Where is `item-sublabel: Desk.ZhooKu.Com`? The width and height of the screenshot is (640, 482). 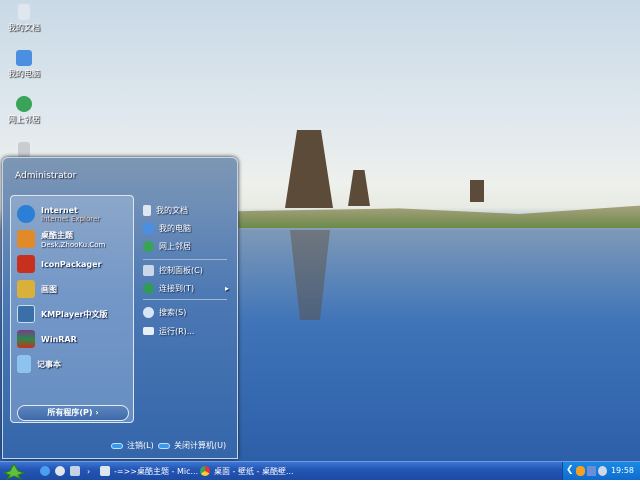
item-sublabel: Desk.ZhooKu.Com is located at coordinates (73, 244).